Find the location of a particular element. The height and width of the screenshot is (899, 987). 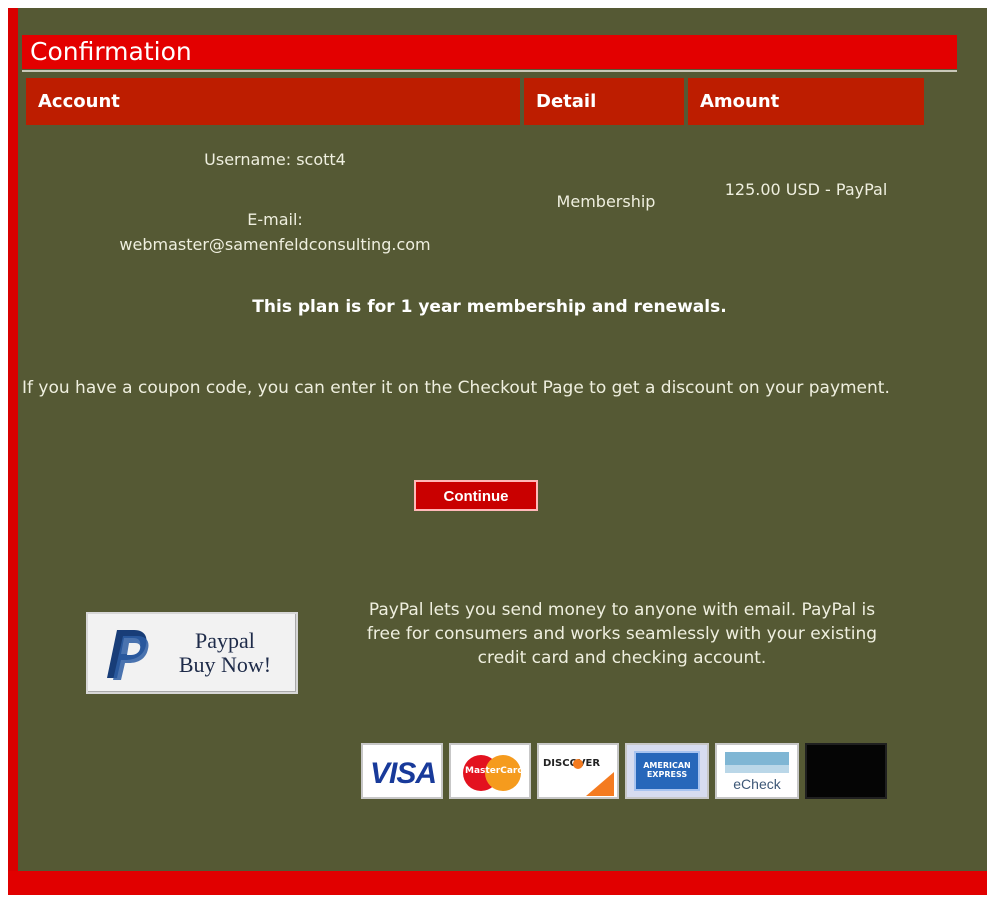

discover-card-icon: DISCOVER is located at coordinates (578, 771).